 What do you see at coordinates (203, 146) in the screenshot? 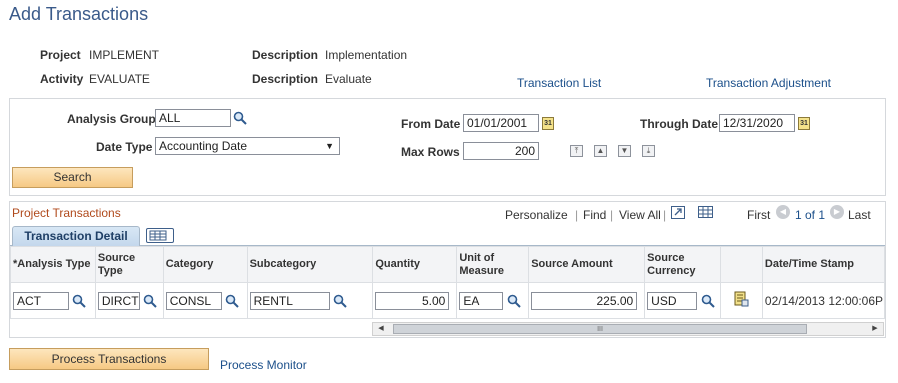
I see `date-type-value: Accounting Date` at bounding box center [203, 146].